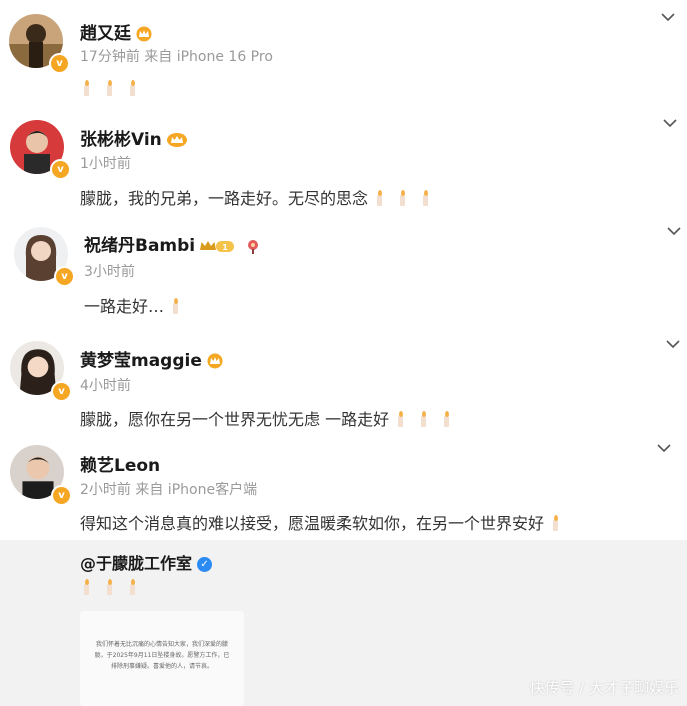  Describe the element at coordinates (258, 197) in the screenshot. I see `comment-content: 朦胧，我的兄弟，一路走好。无尽的思念` at that location.